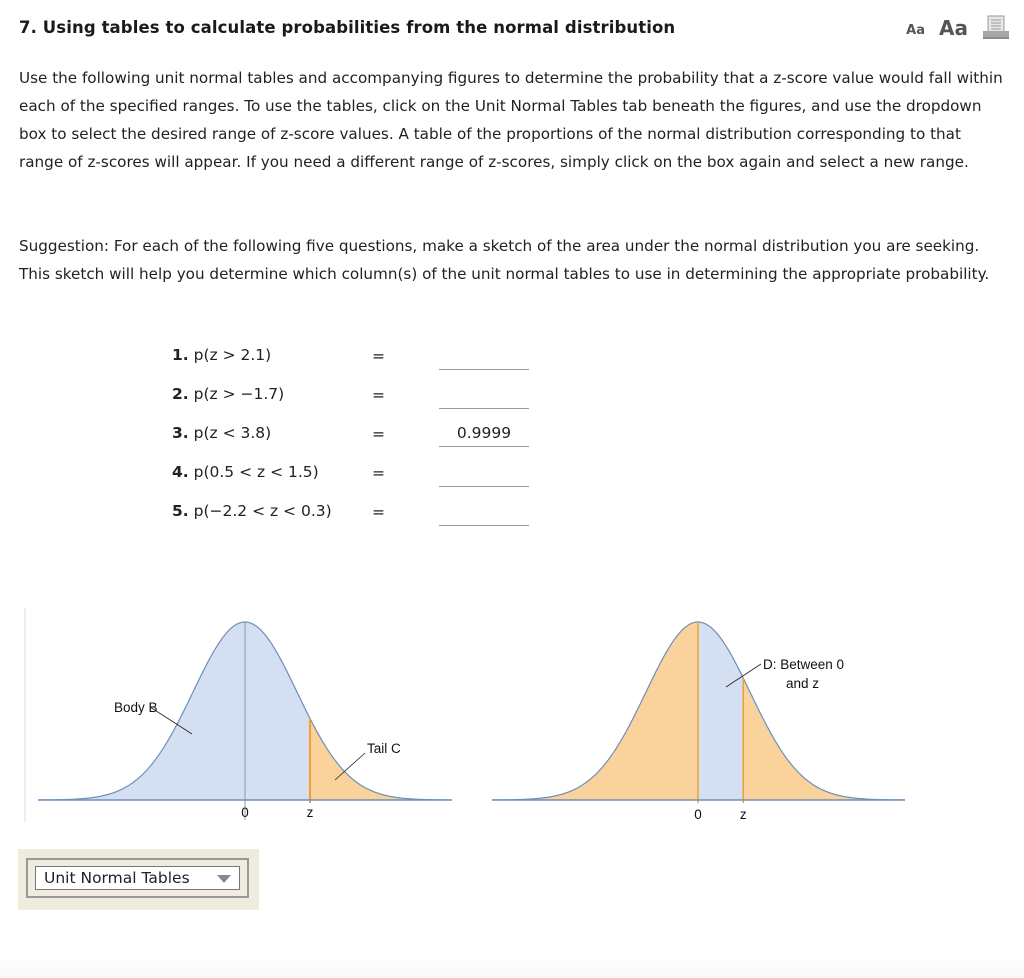  I want to click on unit-normal-tables-dropdown: Unit Normal Tables, so click(137, 878).